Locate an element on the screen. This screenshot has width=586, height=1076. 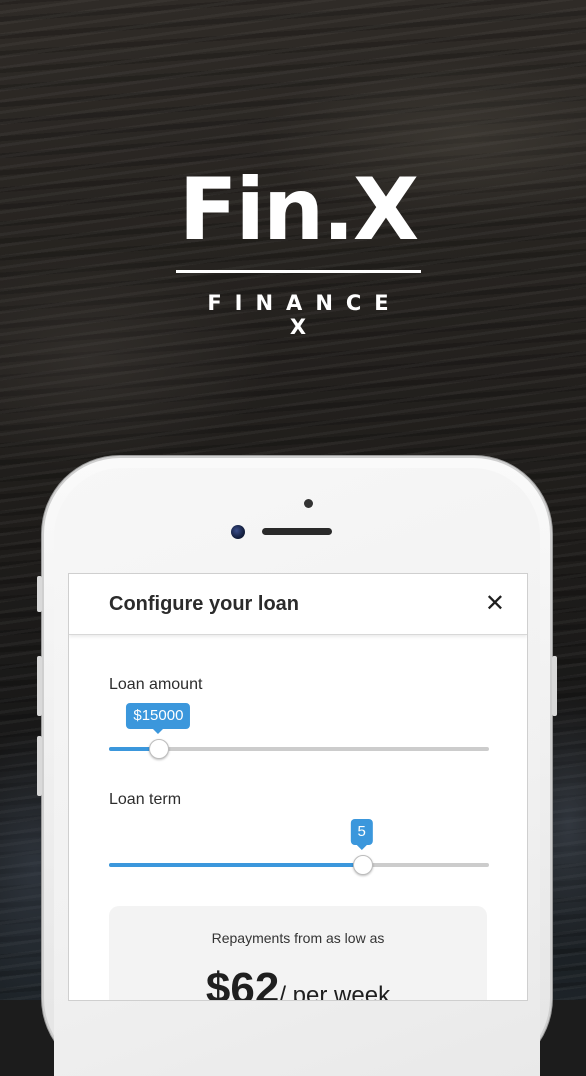
phone-power-button is located at coordinates (554, 686).